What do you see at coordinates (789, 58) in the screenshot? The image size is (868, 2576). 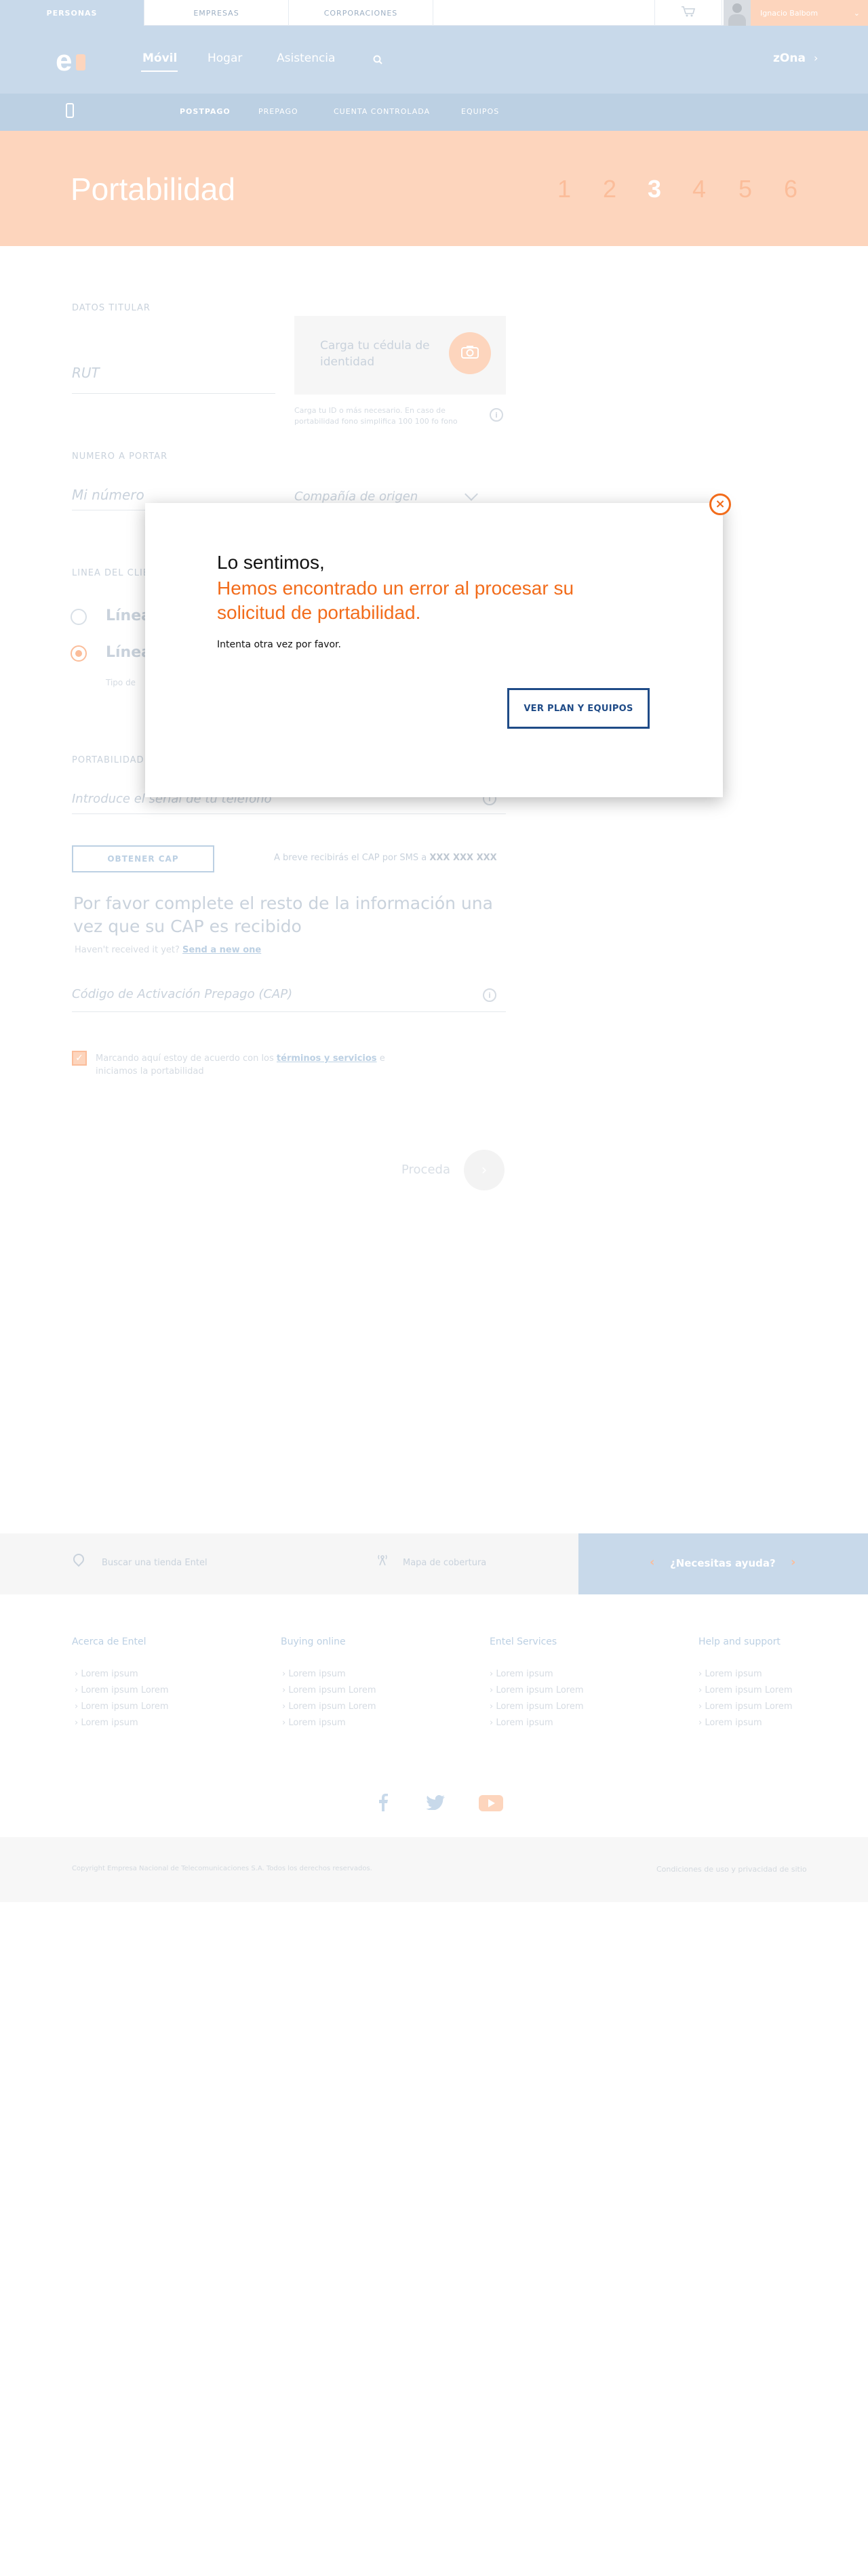 I see `zona-link: zOna` at bounding box center [789, 58].